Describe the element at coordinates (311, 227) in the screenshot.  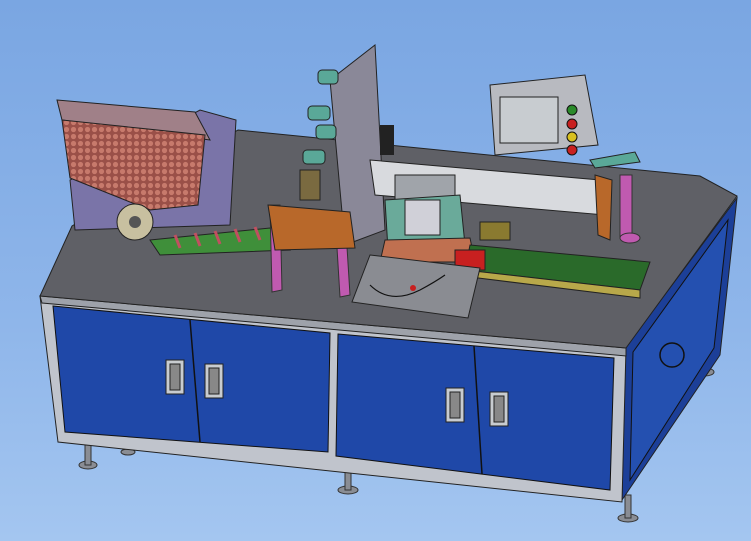
I see `press-block` at that location.